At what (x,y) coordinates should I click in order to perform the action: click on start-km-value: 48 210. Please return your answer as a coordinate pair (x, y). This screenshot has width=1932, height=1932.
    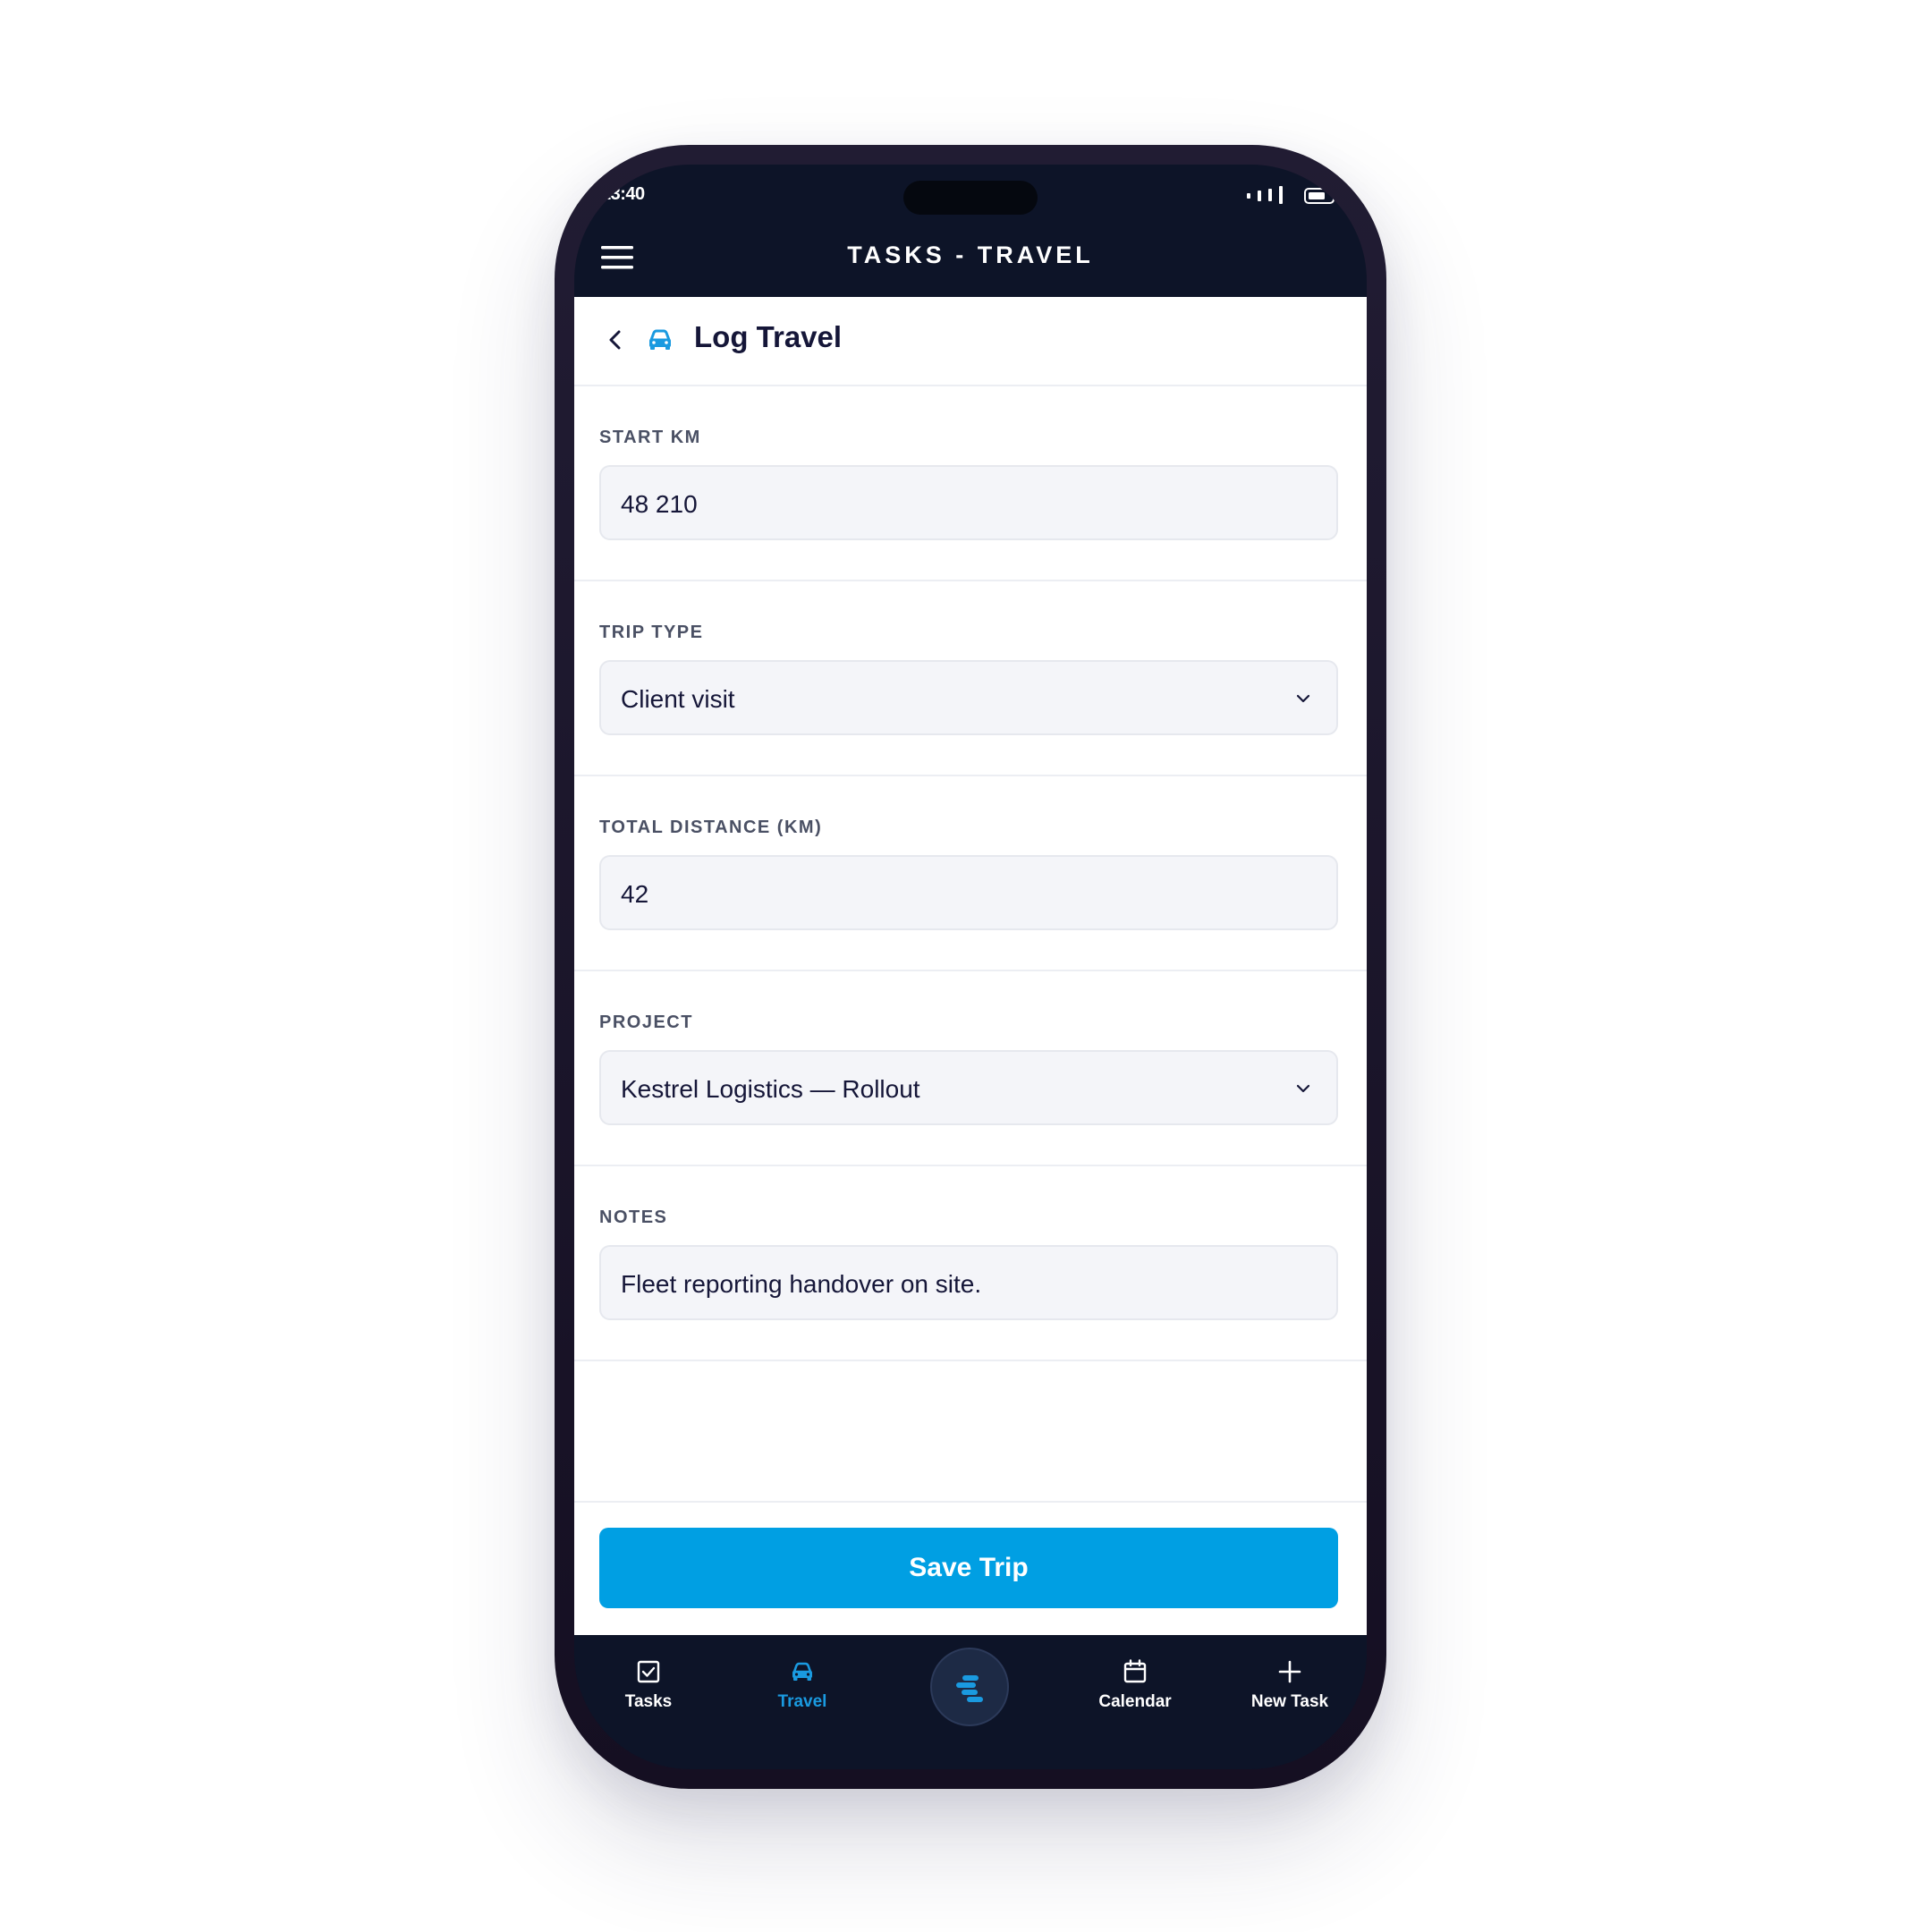
    Looking at the image, I should click on (659, 504).